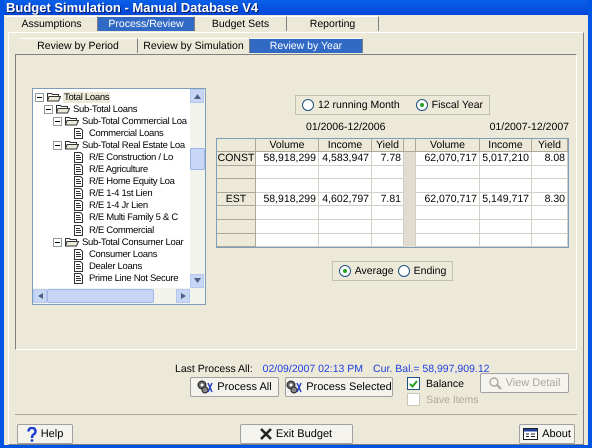  I want to click on period-heading: 01/2007-12/2007, so click(529, 127).